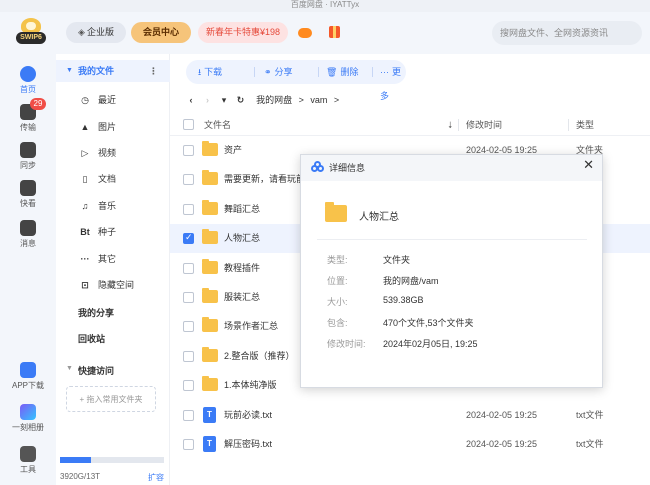 The height and width of the screenshot is (485, 650). What do you see at coordinates (484, 125) in the screenshot?
I see `col-time: 修改时间` at bounding box center [484, 125].